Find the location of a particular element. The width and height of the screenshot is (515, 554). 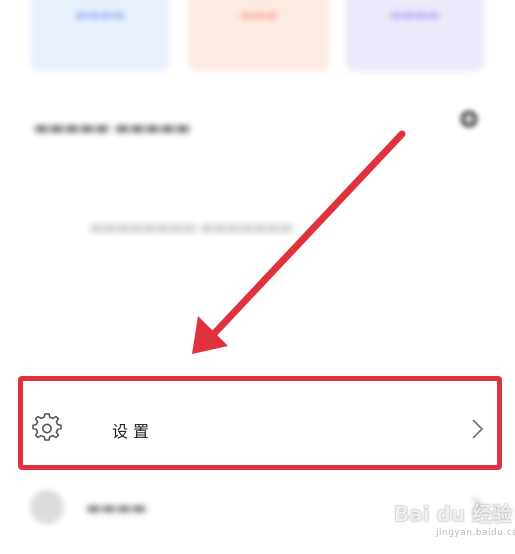

chevron-right-icon is located at coordinates (478, 429).